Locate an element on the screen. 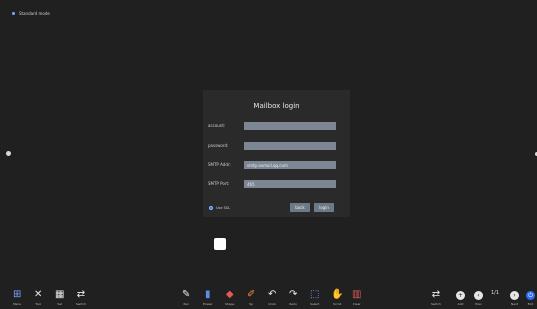 Image resolution: width=537 pixels, height=309 pixels. switch-right-button: ⇄ Switch is located at coordinates (436, 298).